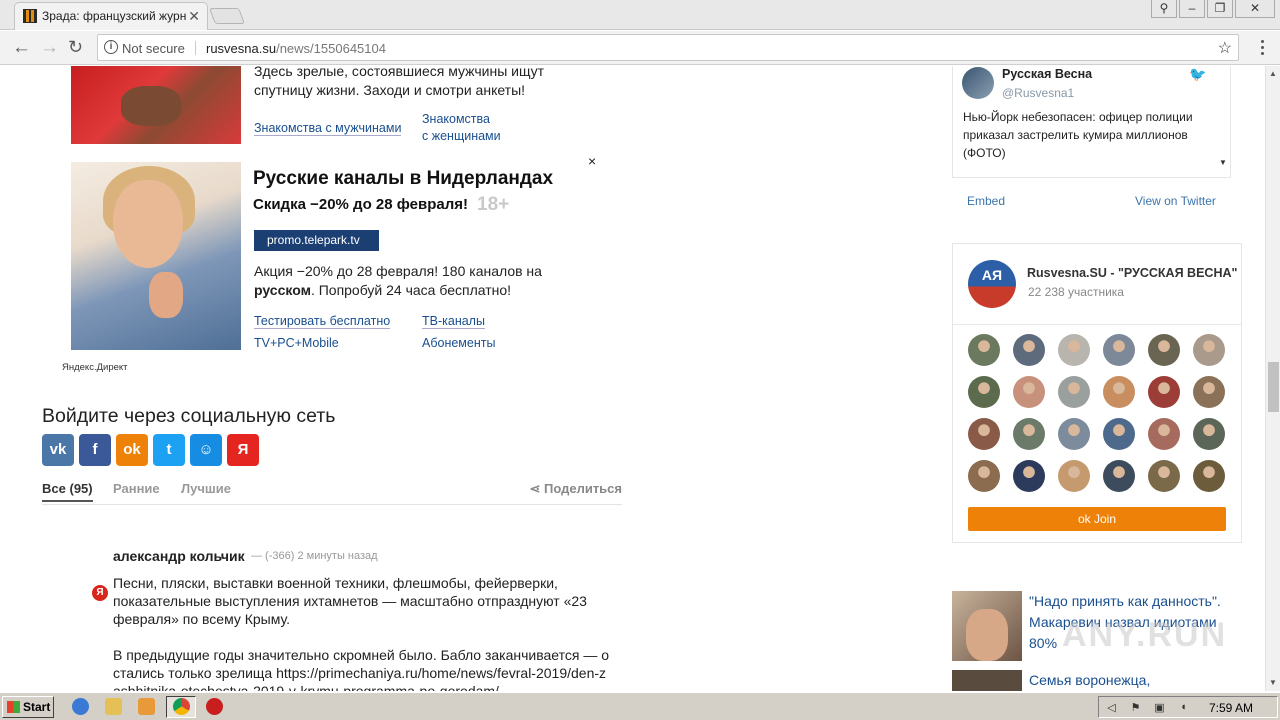  What do you see at coordinates (592, 161) in the screenshot?
I see `ad-close-icon: ×` at bounding box center [592, 161].